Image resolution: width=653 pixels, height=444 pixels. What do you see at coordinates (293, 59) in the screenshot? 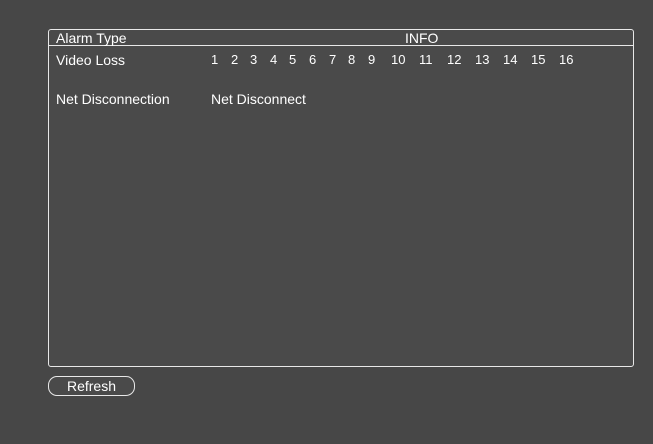
I see `channel-5: 5` at bounding box center [293, 59].